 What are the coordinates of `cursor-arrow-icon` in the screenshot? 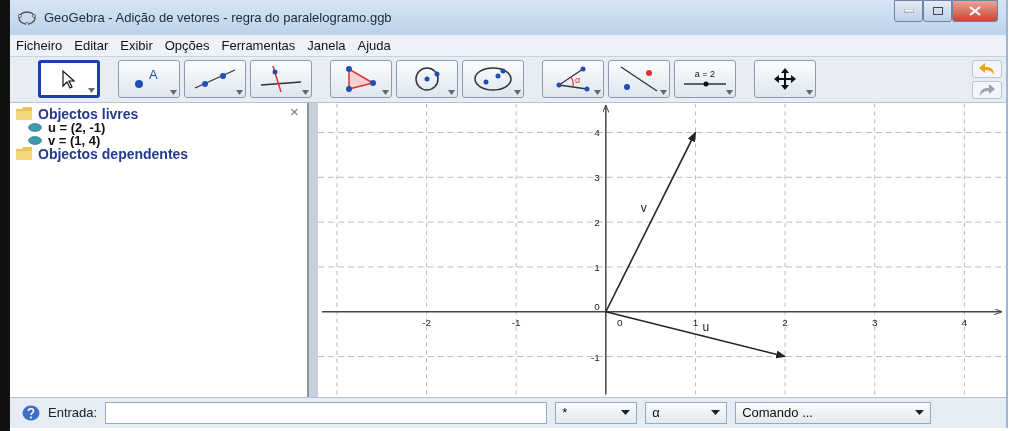 It's located at (69, 79).